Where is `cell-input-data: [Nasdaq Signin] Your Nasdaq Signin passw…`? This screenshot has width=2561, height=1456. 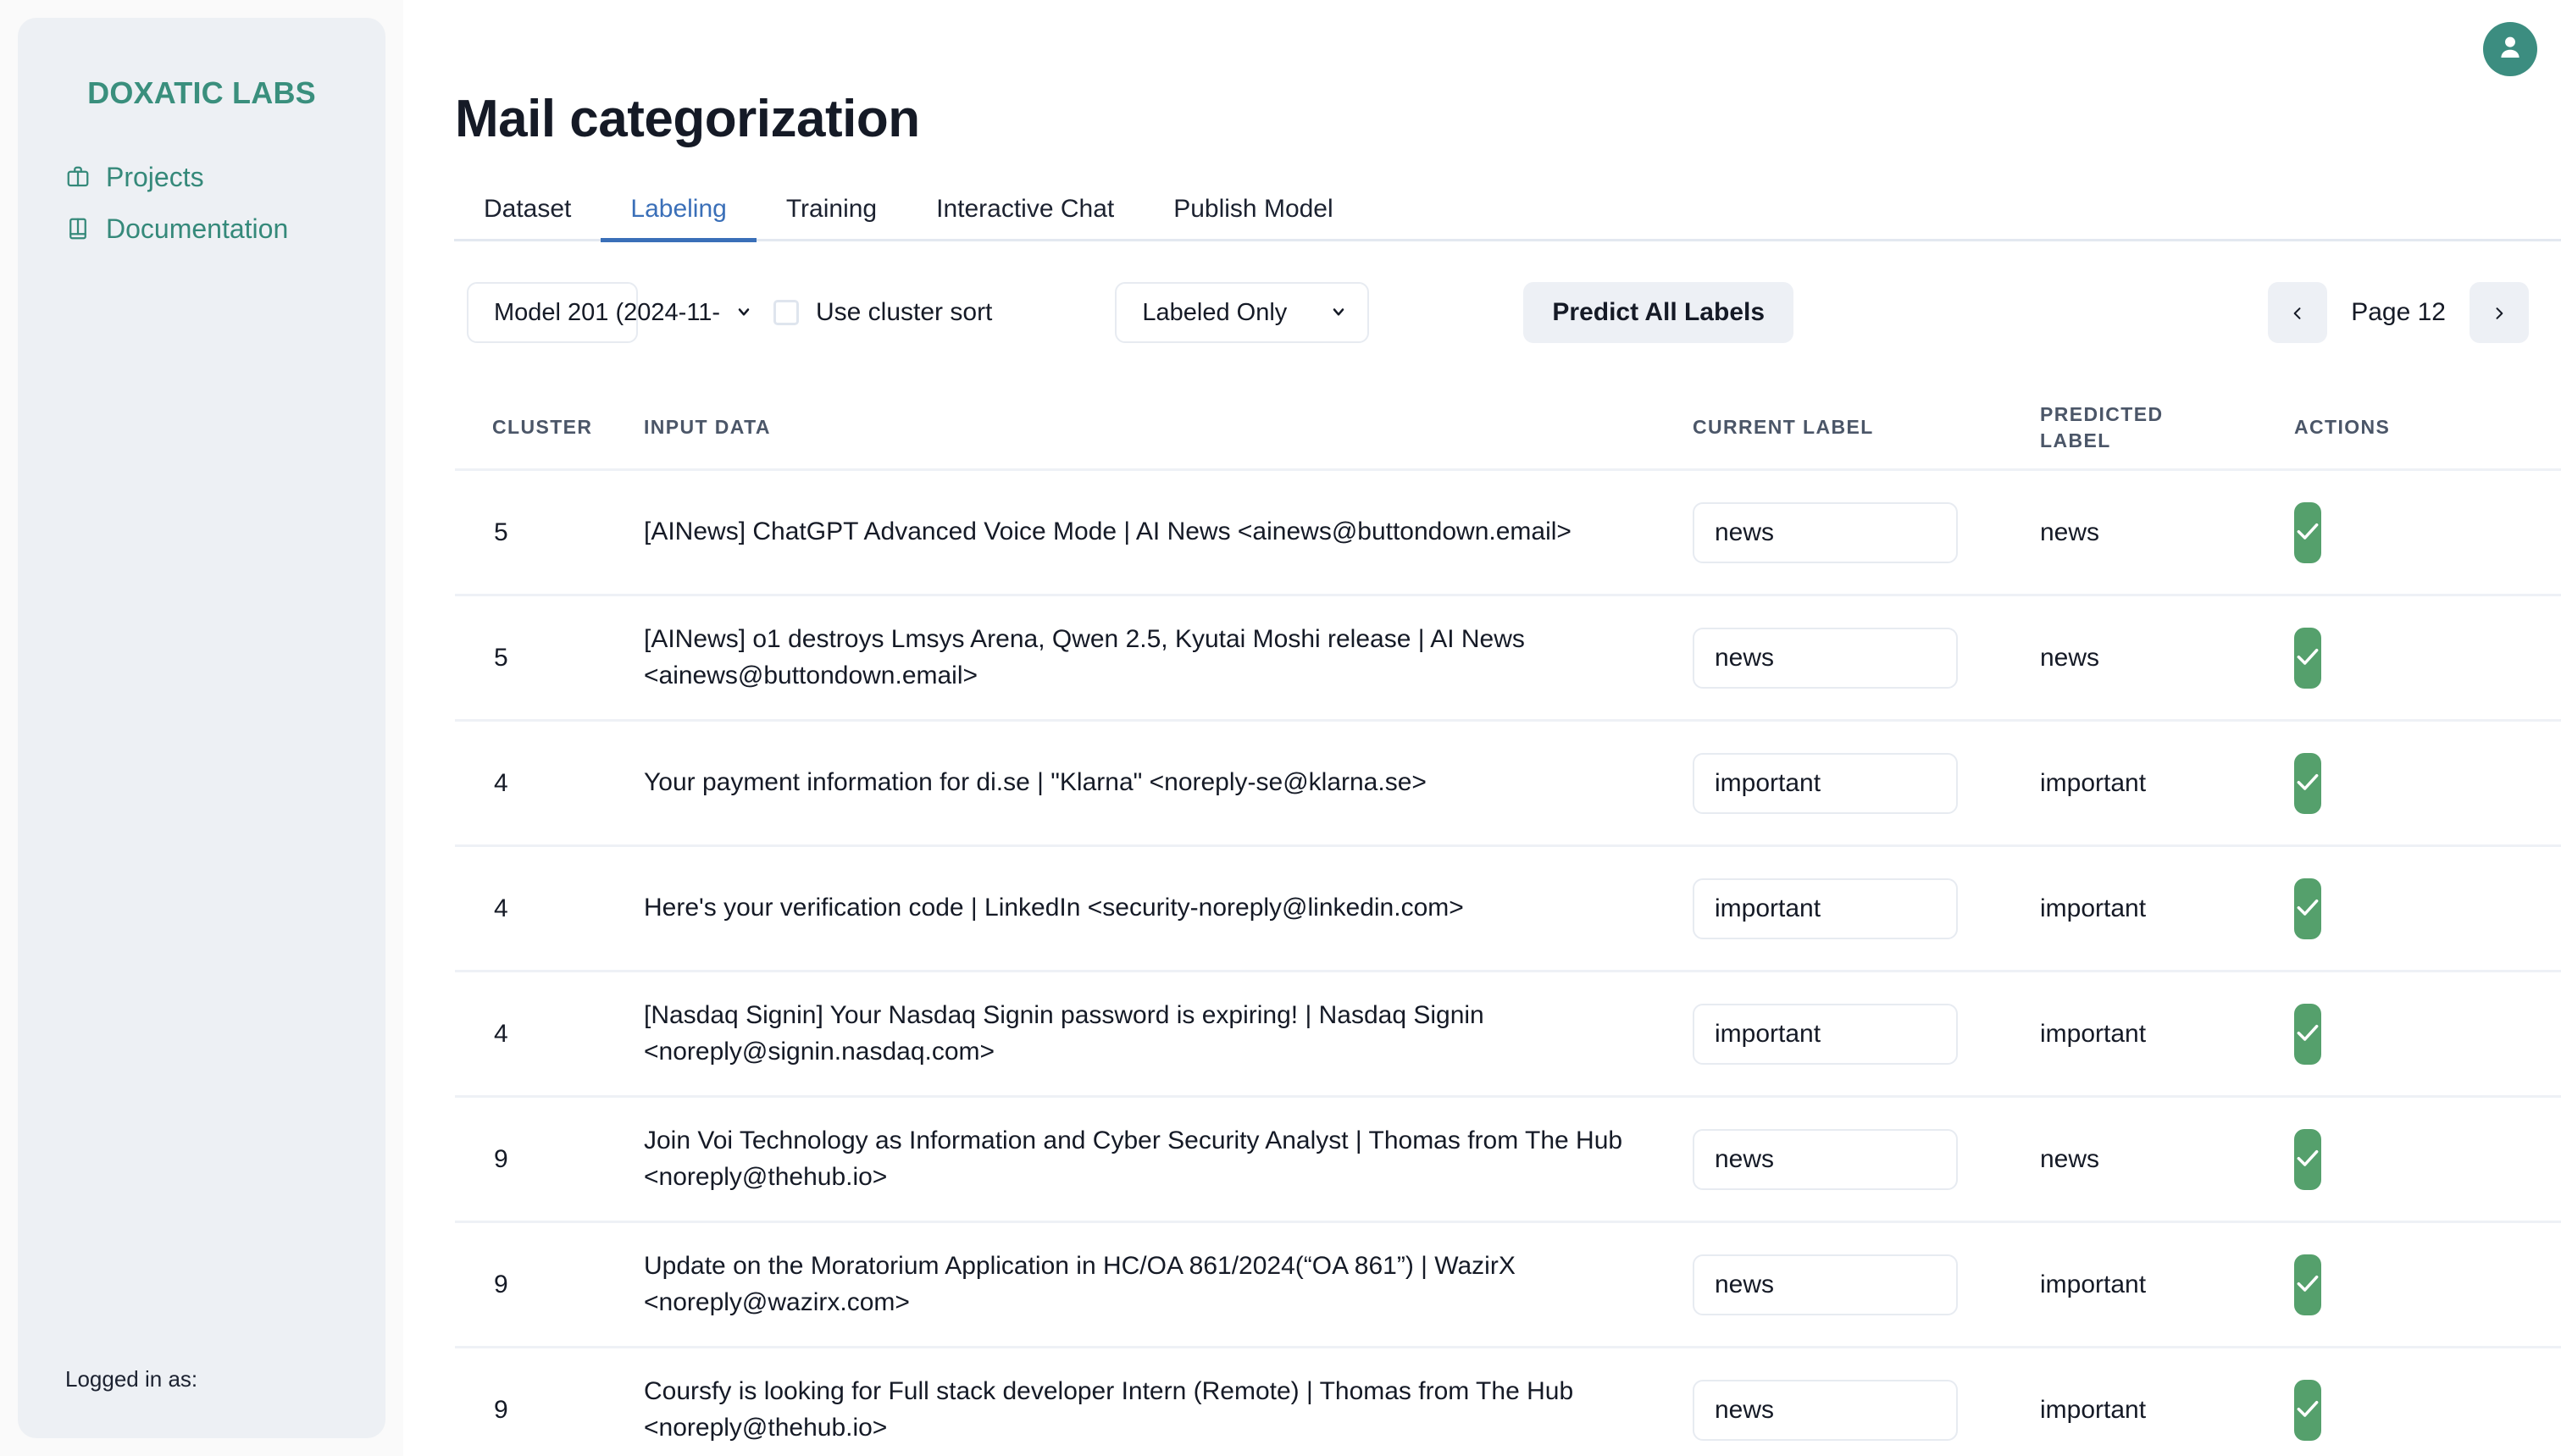
cell-input-data: [Nasdaq Signin] Your Nasdaq Signin passw… is located at coordinates (1064, 1033).